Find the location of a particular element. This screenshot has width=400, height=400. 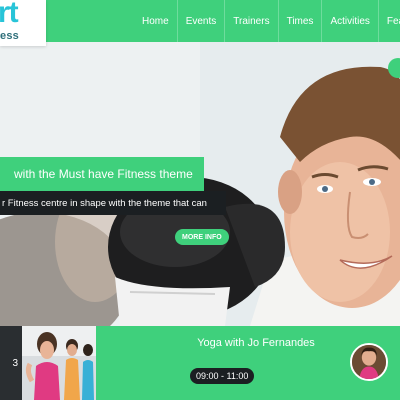

trainer-avatar is located at coordinates (369, 362).